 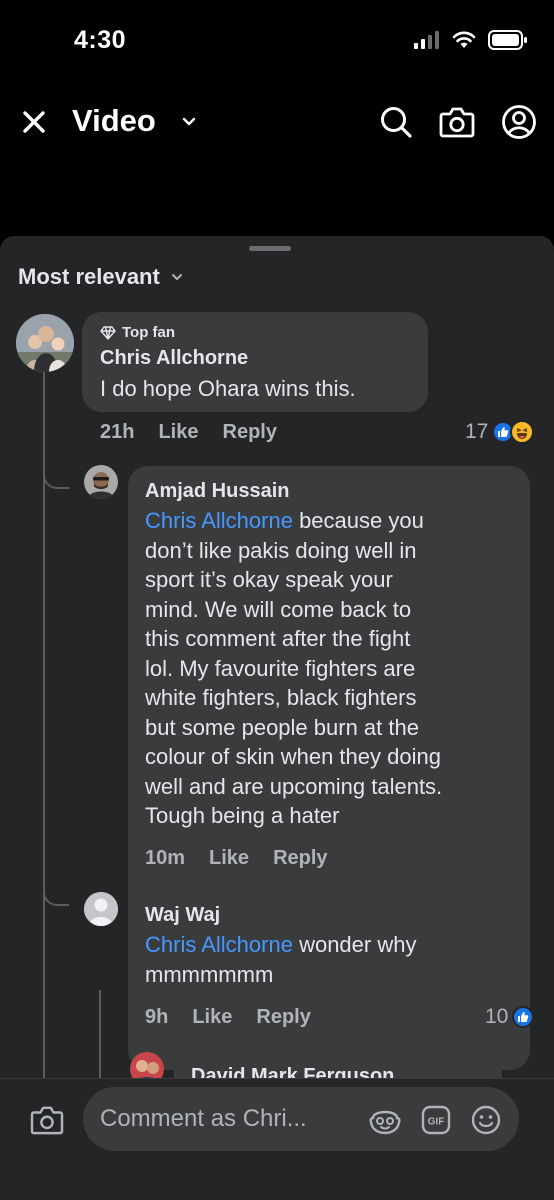 I want to click on comment-author: Chris Allchorne, so click(x=174, y=358).